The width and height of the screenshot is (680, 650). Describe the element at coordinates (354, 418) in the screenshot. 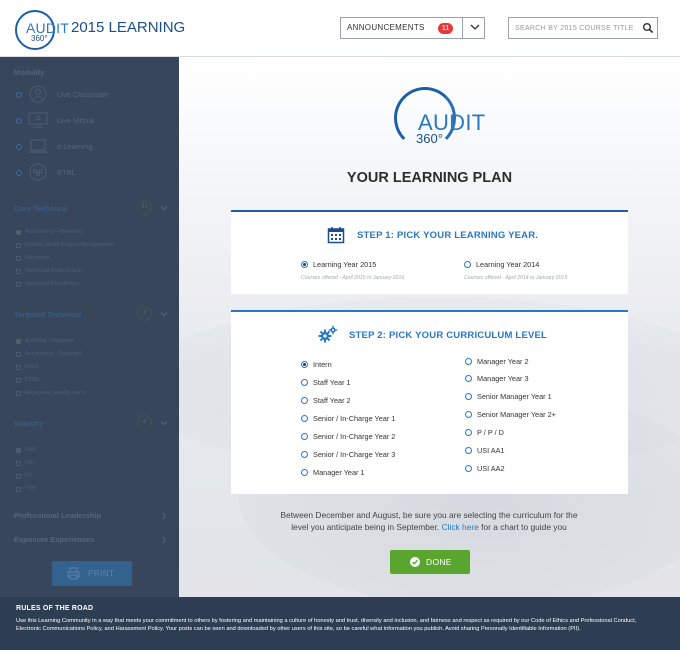

I see `option-label: Senior / In-Charge Year 1` at that location.